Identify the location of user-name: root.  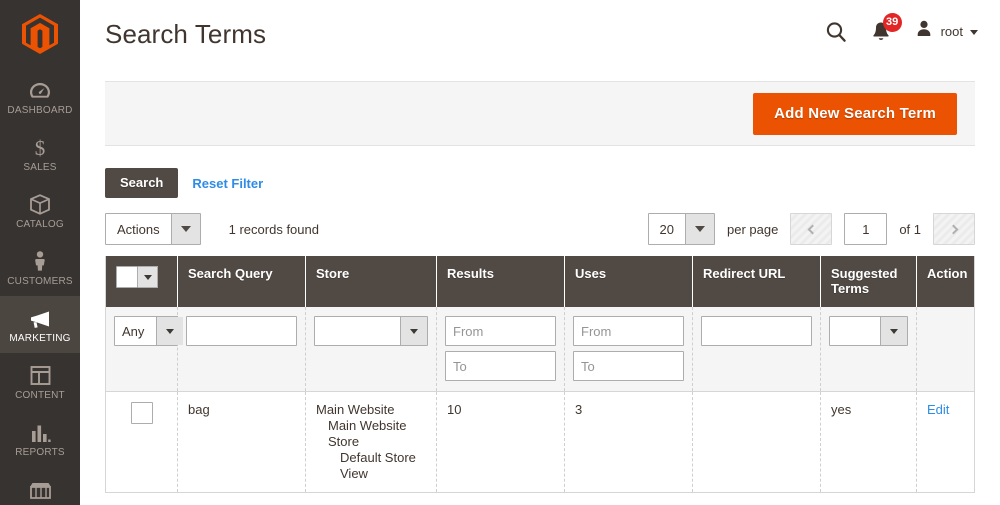
(951, 31).